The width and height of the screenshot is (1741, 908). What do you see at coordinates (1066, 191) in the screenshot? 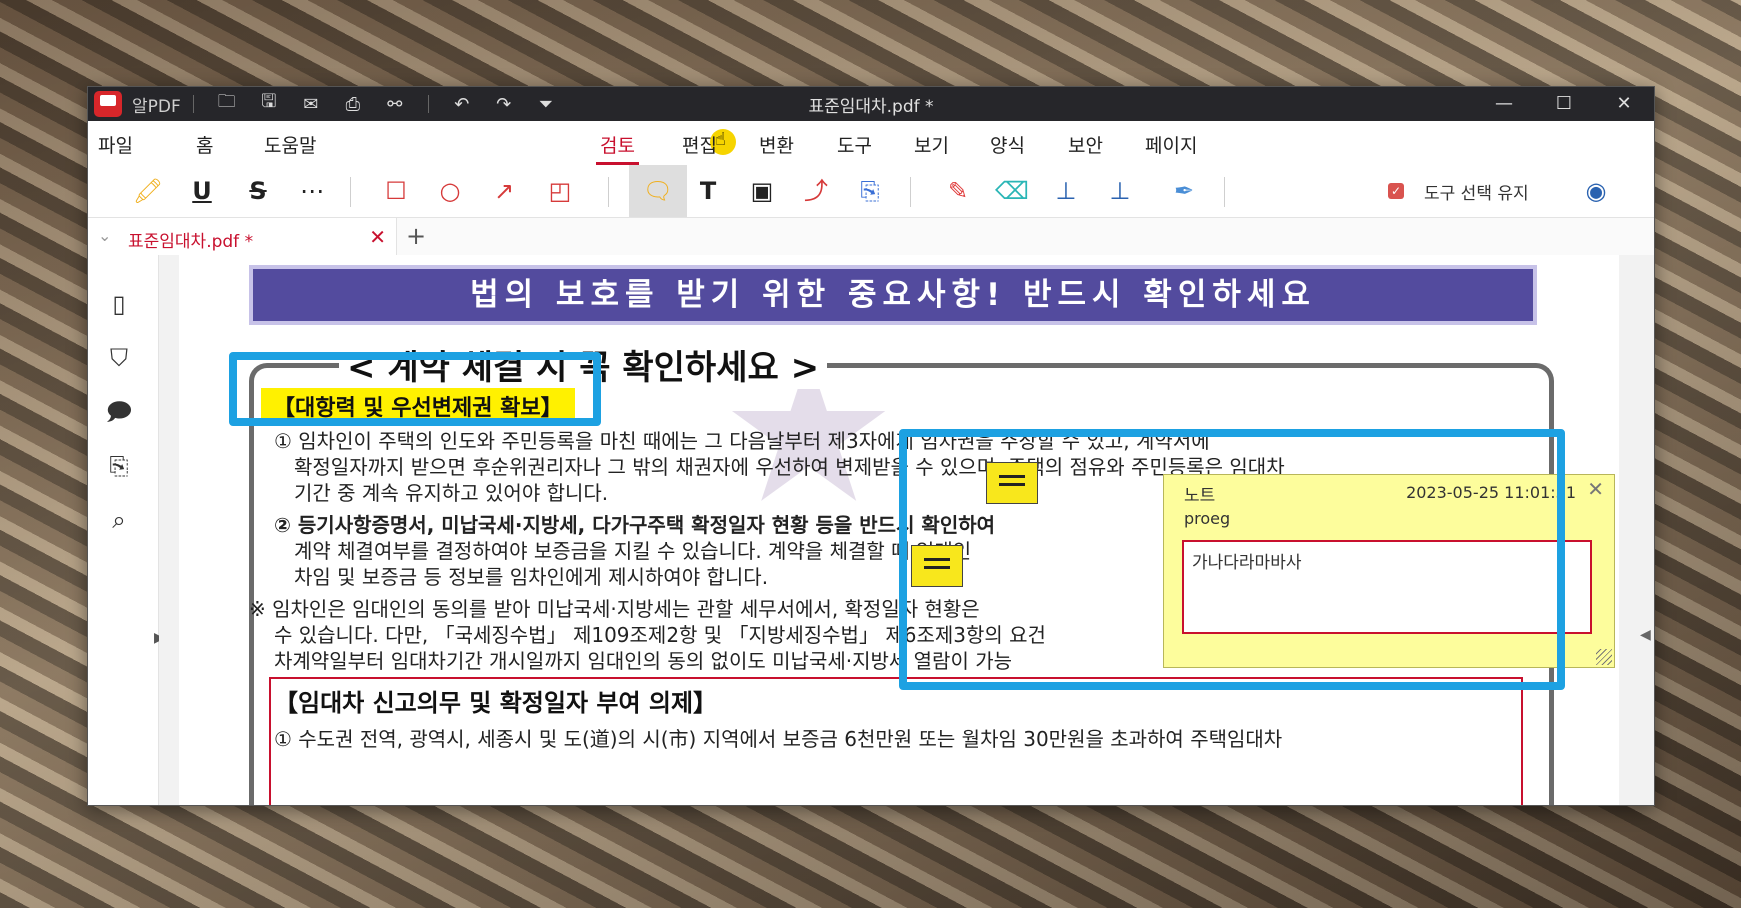
I see `stamp-icon: ⊥` at bounding box center [1066, 191].